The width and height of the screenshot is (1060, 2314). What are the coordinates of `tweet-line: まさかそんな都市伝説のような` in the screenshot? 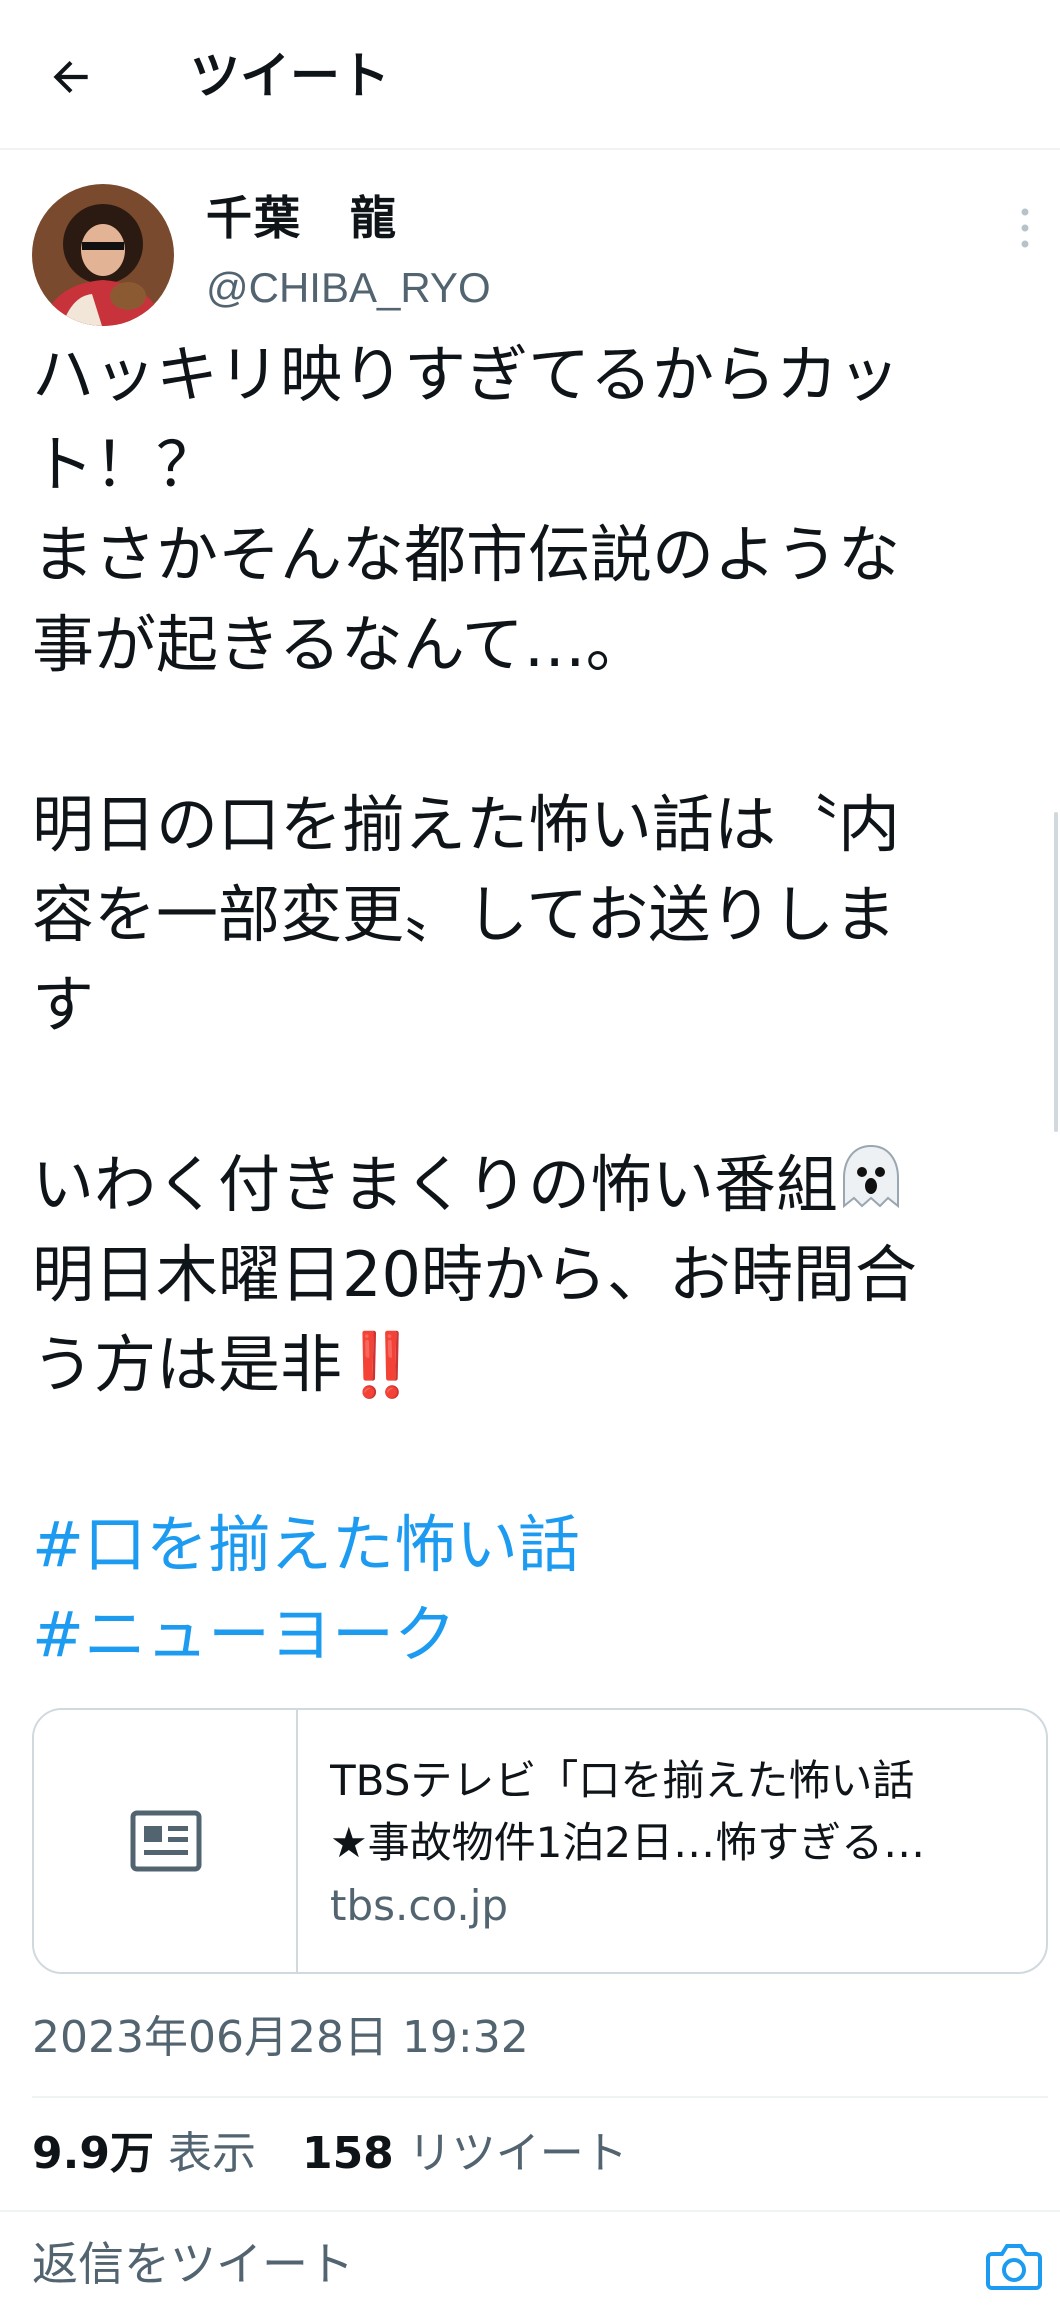 It's located at (466, 554).